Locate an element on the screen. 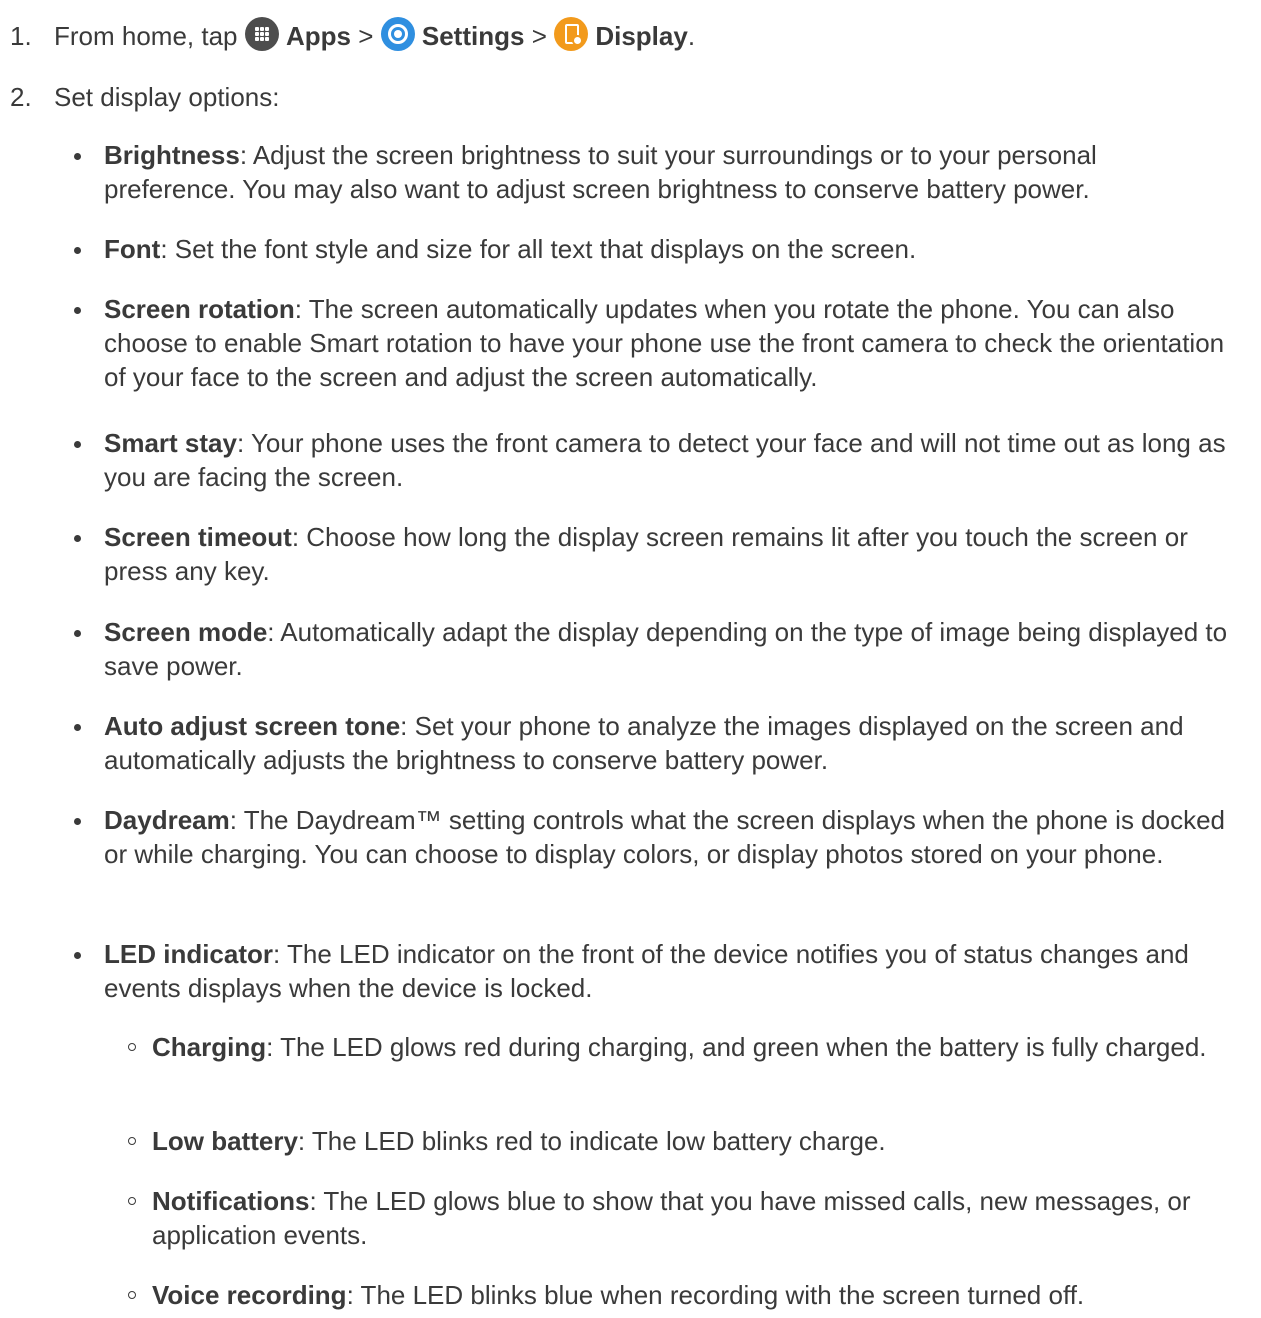 The height and width of the screenshot is (1318, 1261). step-1-prefix: From home, tap is located at coordinates (146, 36).